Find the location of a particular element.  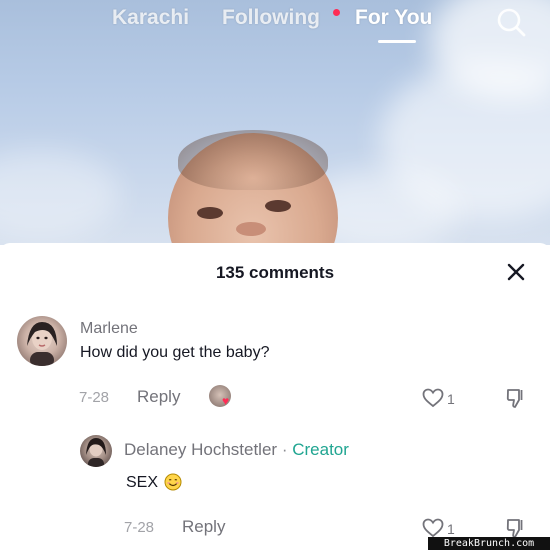

watermark: BreakBrunch.com is located at coordinates (489, 543).